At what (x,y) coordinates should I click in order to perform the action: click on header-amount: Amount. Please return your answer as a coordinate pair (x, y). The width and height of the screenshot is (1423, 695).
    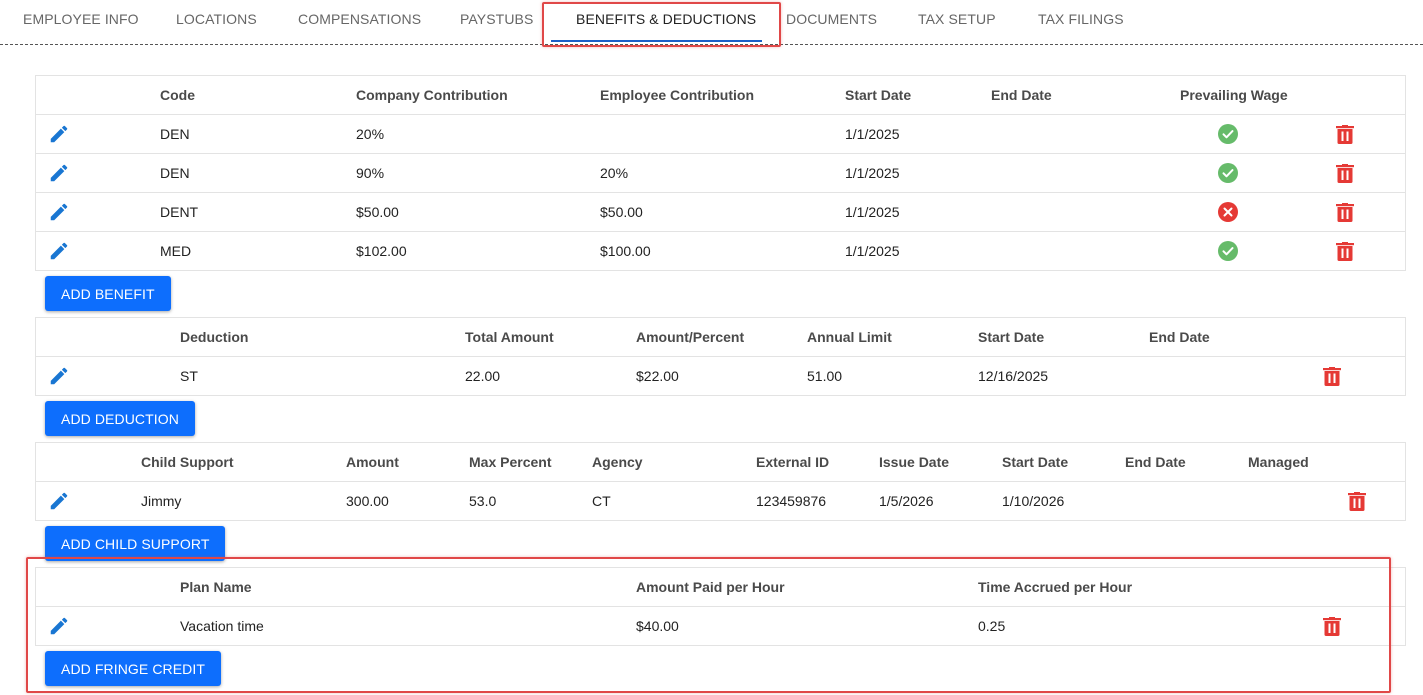
    Looking at the image, I should click on (372, 462).